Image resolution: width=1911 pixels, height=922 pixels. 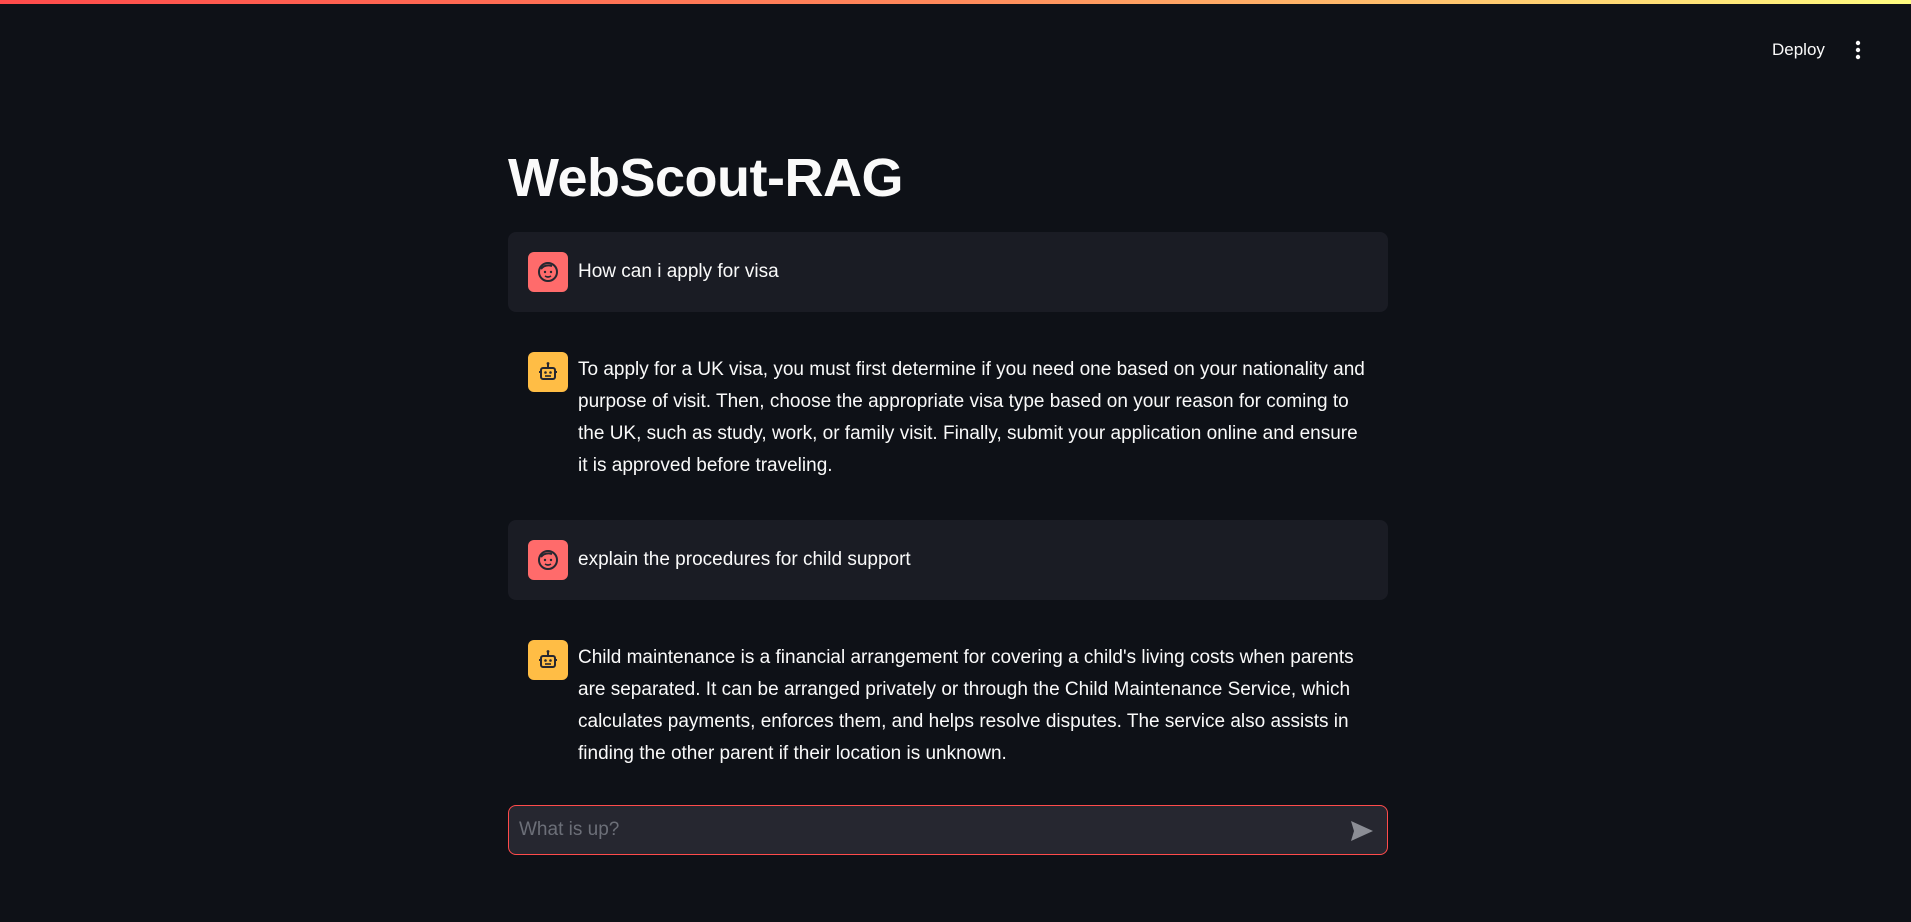 What do you see at coordinates (948, 272) in the screenshot?
I see `chat-message-user: How can i apply for visa` at bounding box center [948, 272].